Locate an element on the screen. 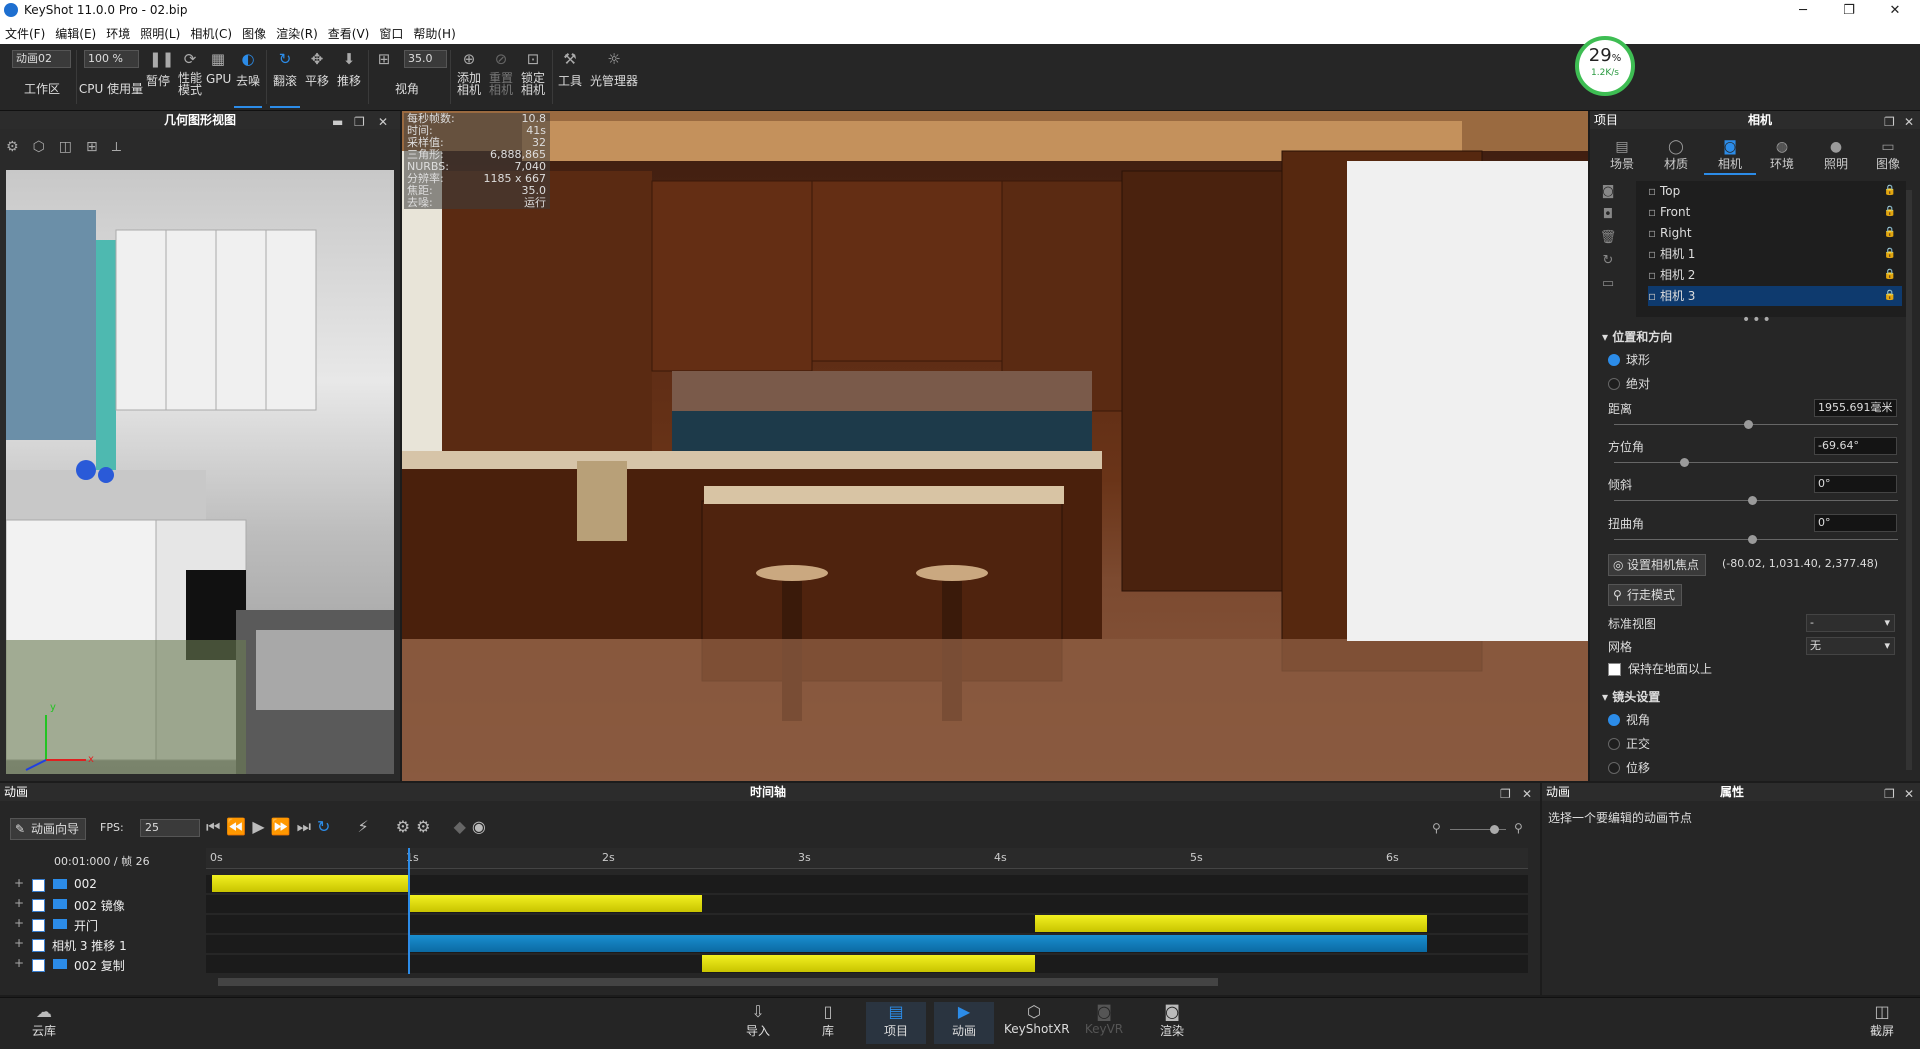 The height and width of the screenshot is (1049, 1920). menu-view: 查看(V) is located at coordinates (349, 32).